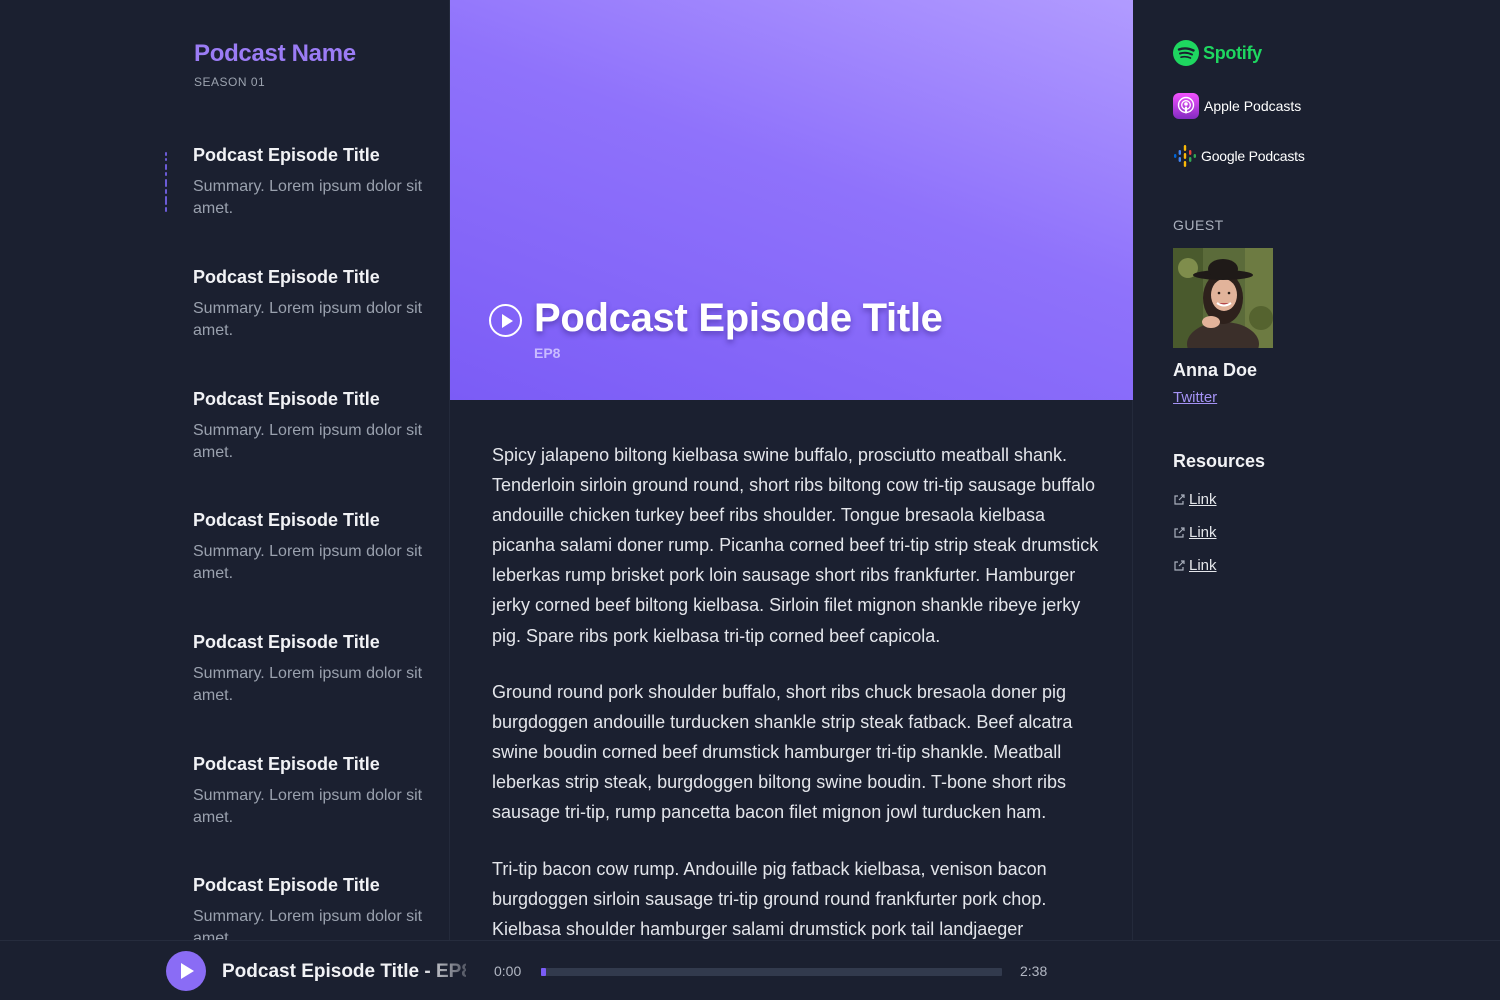  I want to click on resources-heading: Resources, so click(1219, 461).